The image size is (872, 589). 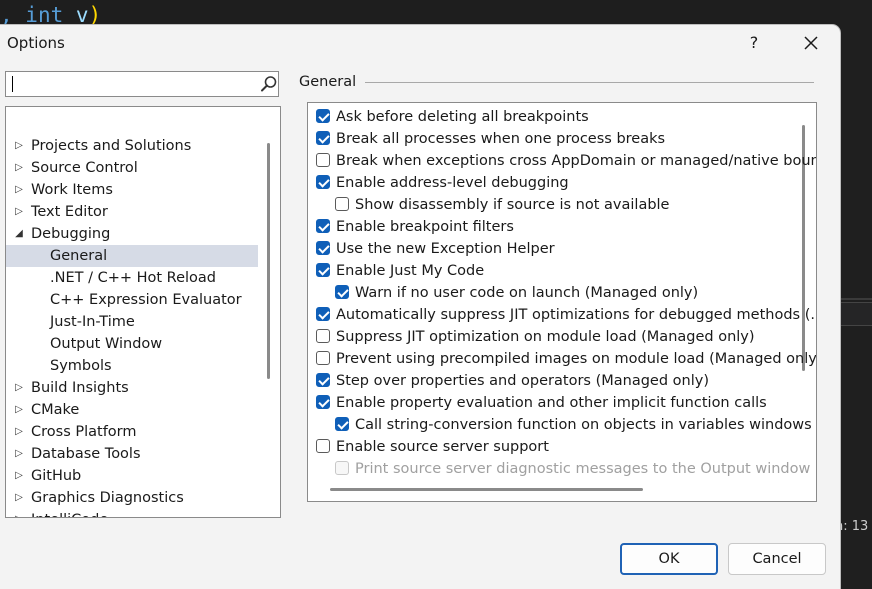 I want to click on tree-item-label: Debugging, so click(x=71, y=234).